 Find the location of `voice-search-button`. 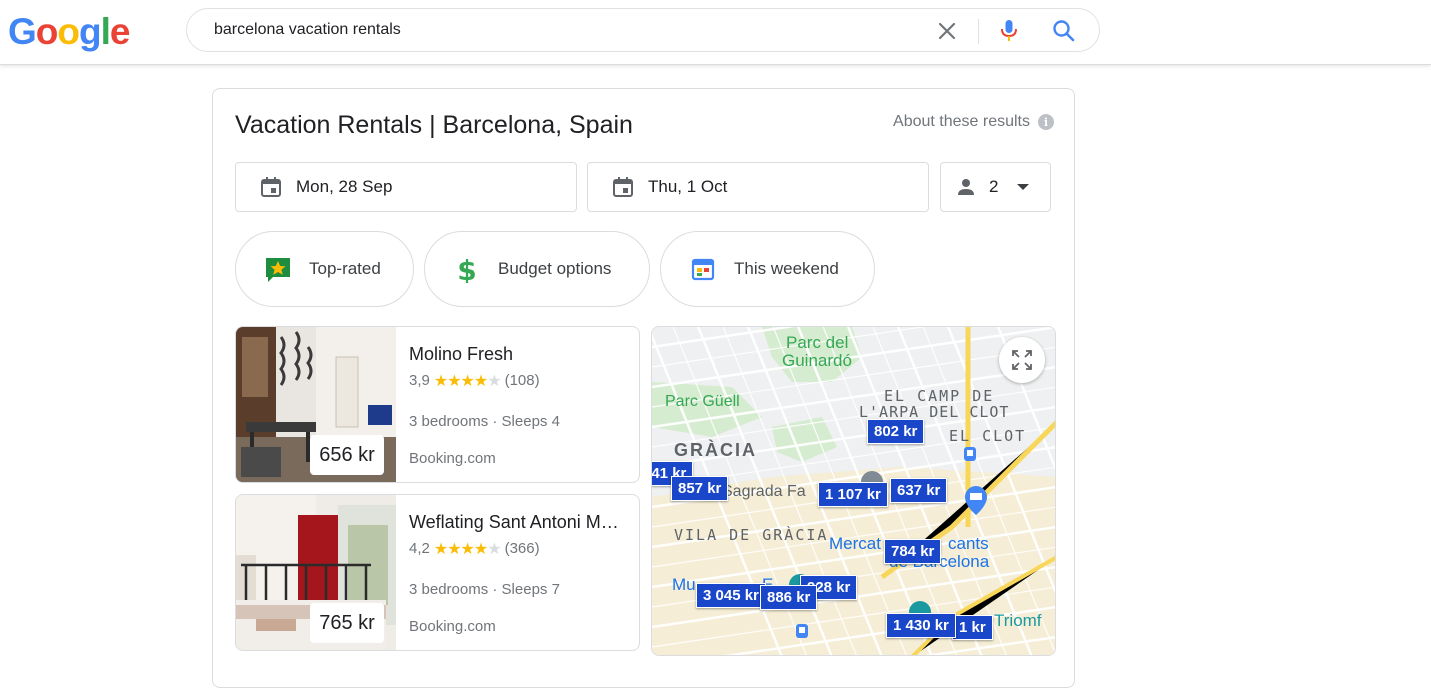

voice-search-button is located at coordinates (1009, 31).